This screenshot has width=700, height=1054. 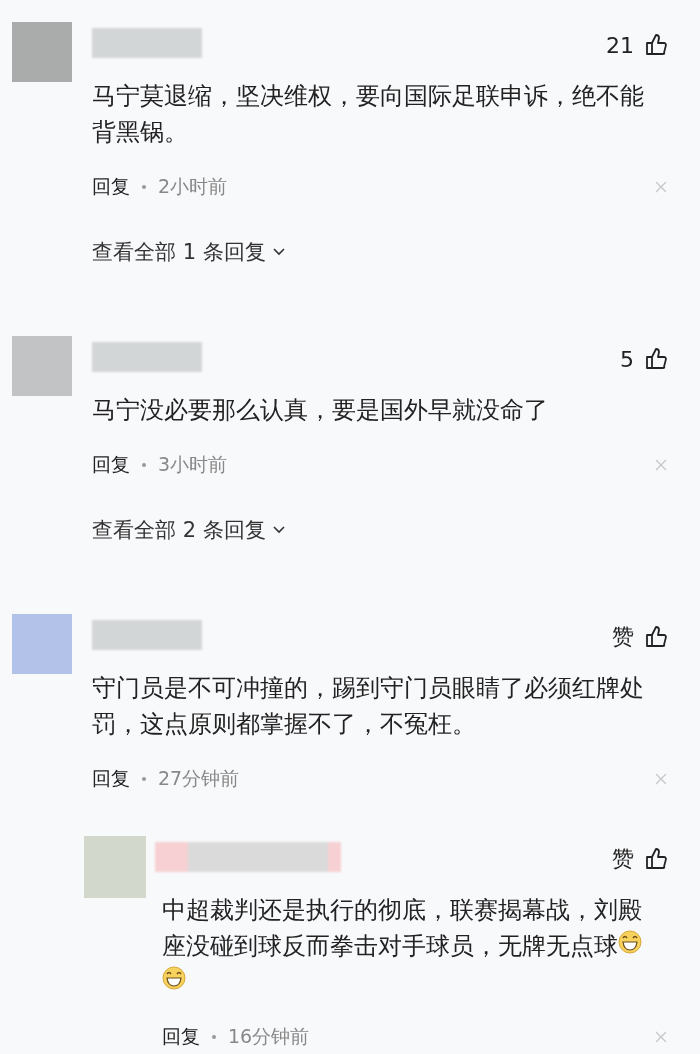 I want to click on comment-text: 中超裁判还是执行的彻底，联赛揭幕战，刘殿座没碰到球反而拳击对手球员，无牌无点球, so click(x=416, y=946).